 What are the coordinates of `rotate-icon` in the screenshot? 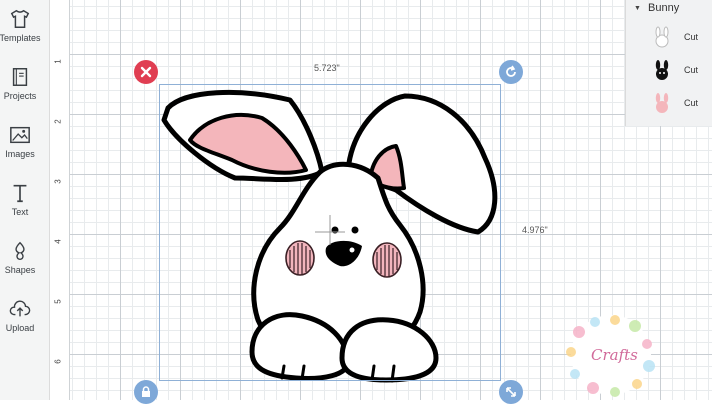 It's located at (511, 71).